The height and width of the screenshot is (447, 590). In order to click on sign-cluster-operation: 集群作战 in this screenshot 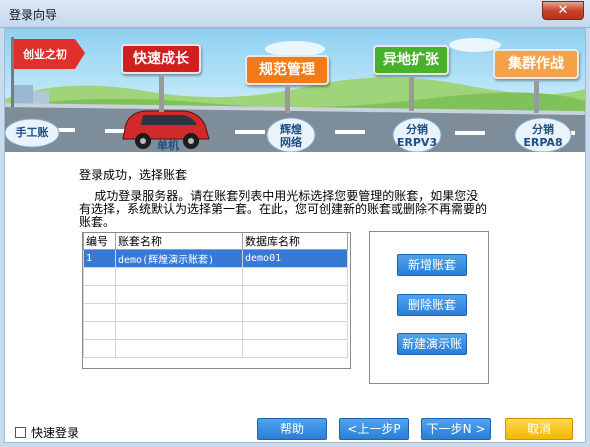, I will do `click(536, 64)`.